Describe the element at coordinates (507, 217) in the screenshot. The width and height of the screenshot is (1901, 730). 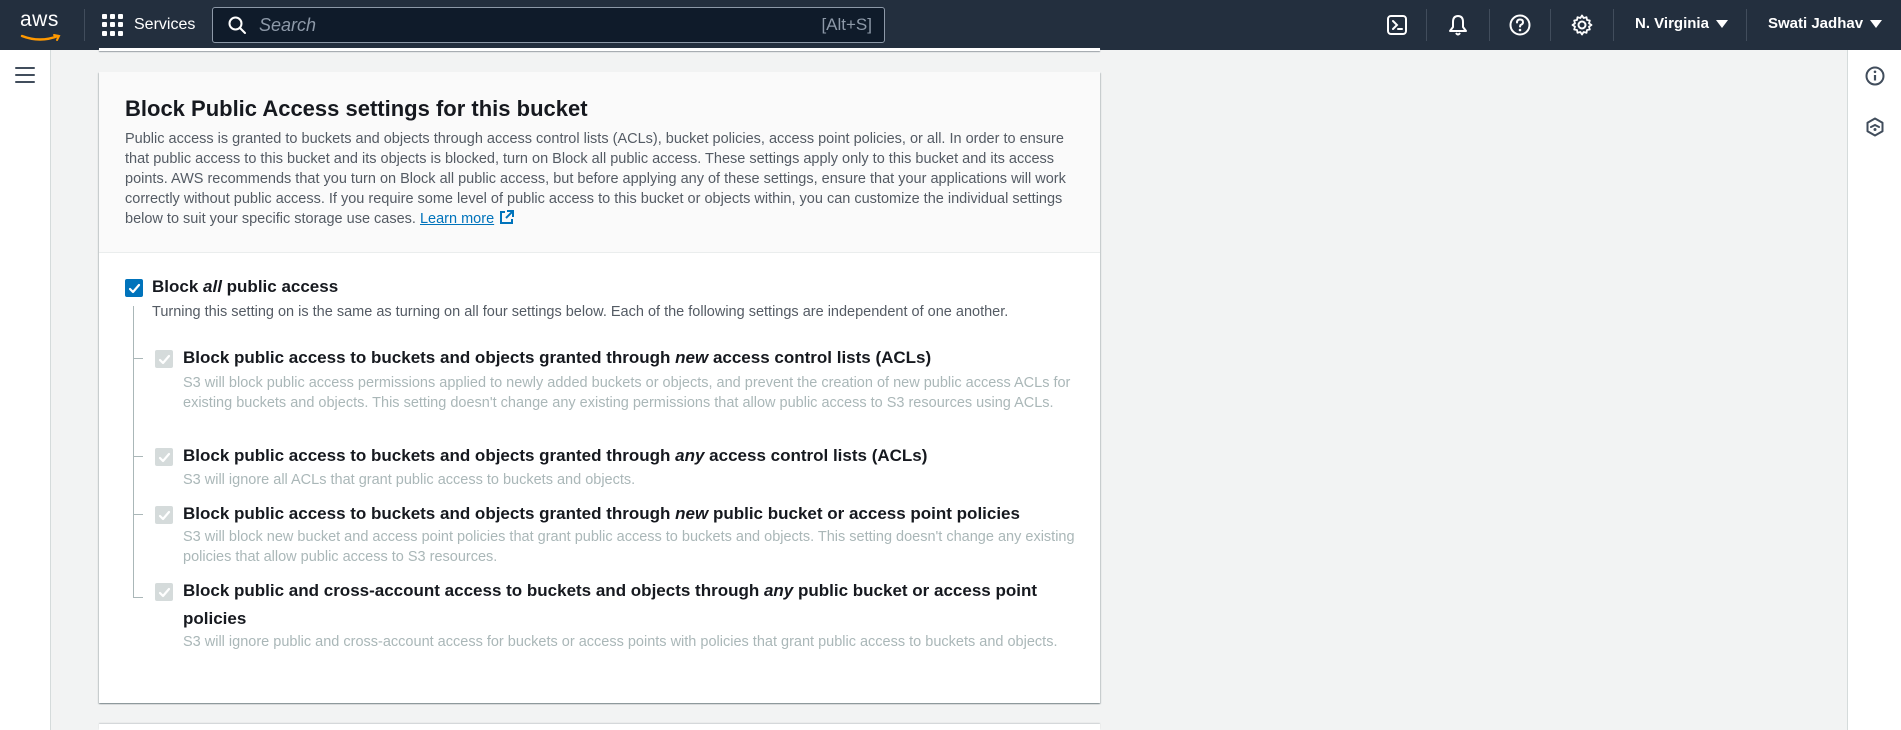
I see `external-link-icon` at that location.